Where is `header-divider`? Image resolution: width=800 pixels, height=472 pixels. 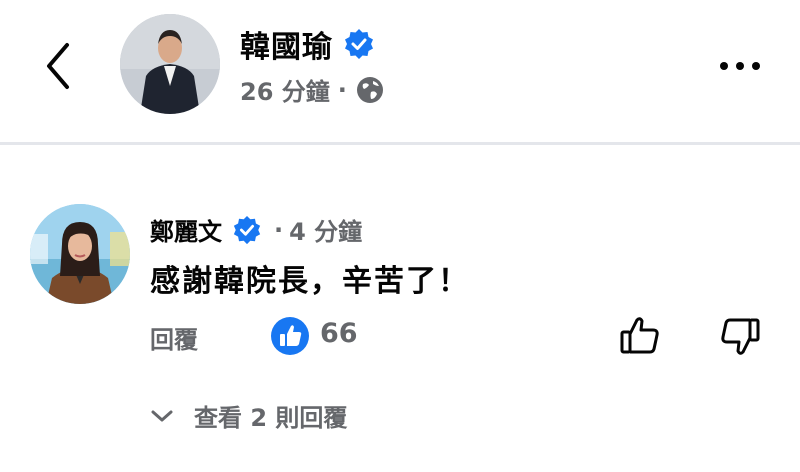 header-divider is located at coordinates (400, 143).